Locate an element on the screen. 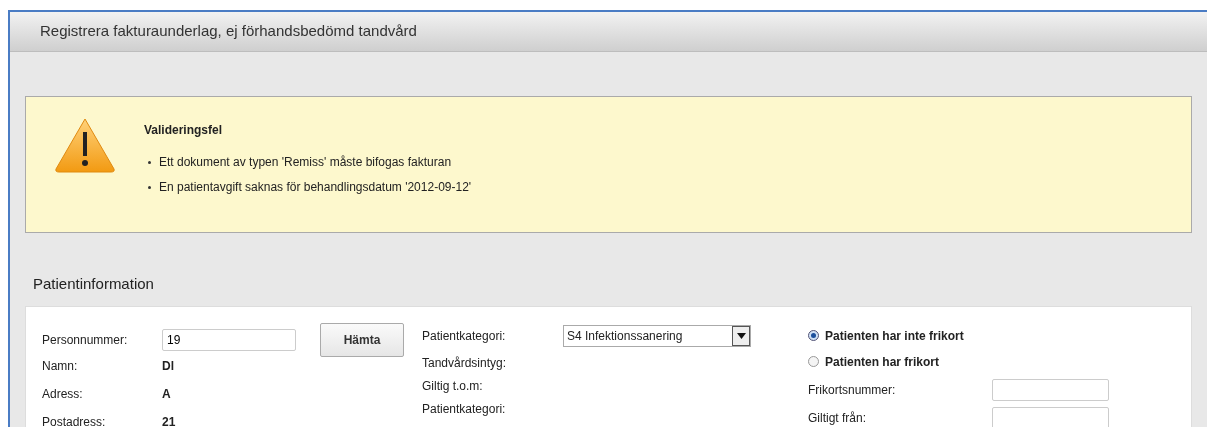  field-value: 21 is located at coordinates (169, 420).